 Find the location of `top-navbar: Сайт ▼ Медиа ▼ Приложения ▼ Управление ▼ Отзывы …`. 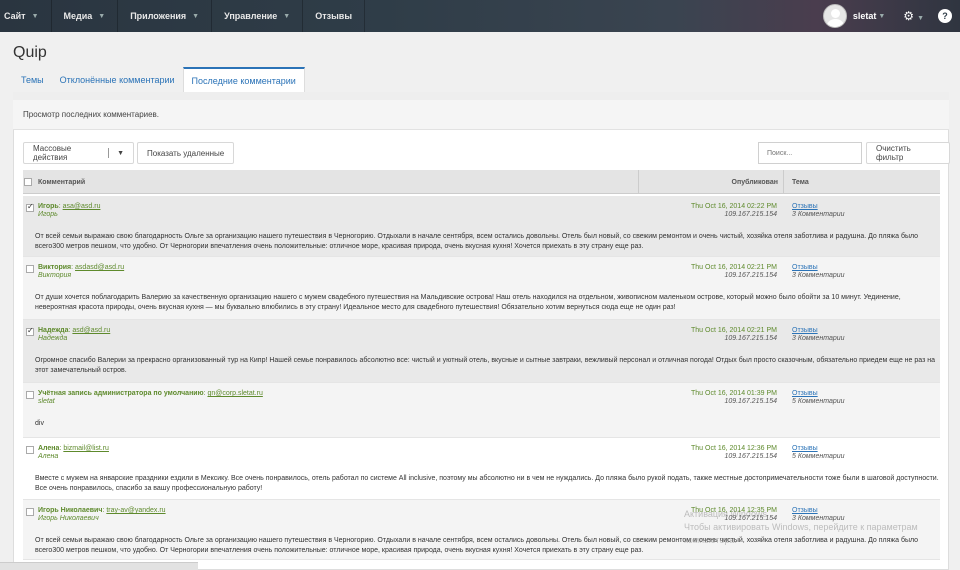

top-navbar: Сайт ▼ Медиа ▼ Приложения ▼ Управление ▼ Отзывы … is located at coordinates (480, 16).